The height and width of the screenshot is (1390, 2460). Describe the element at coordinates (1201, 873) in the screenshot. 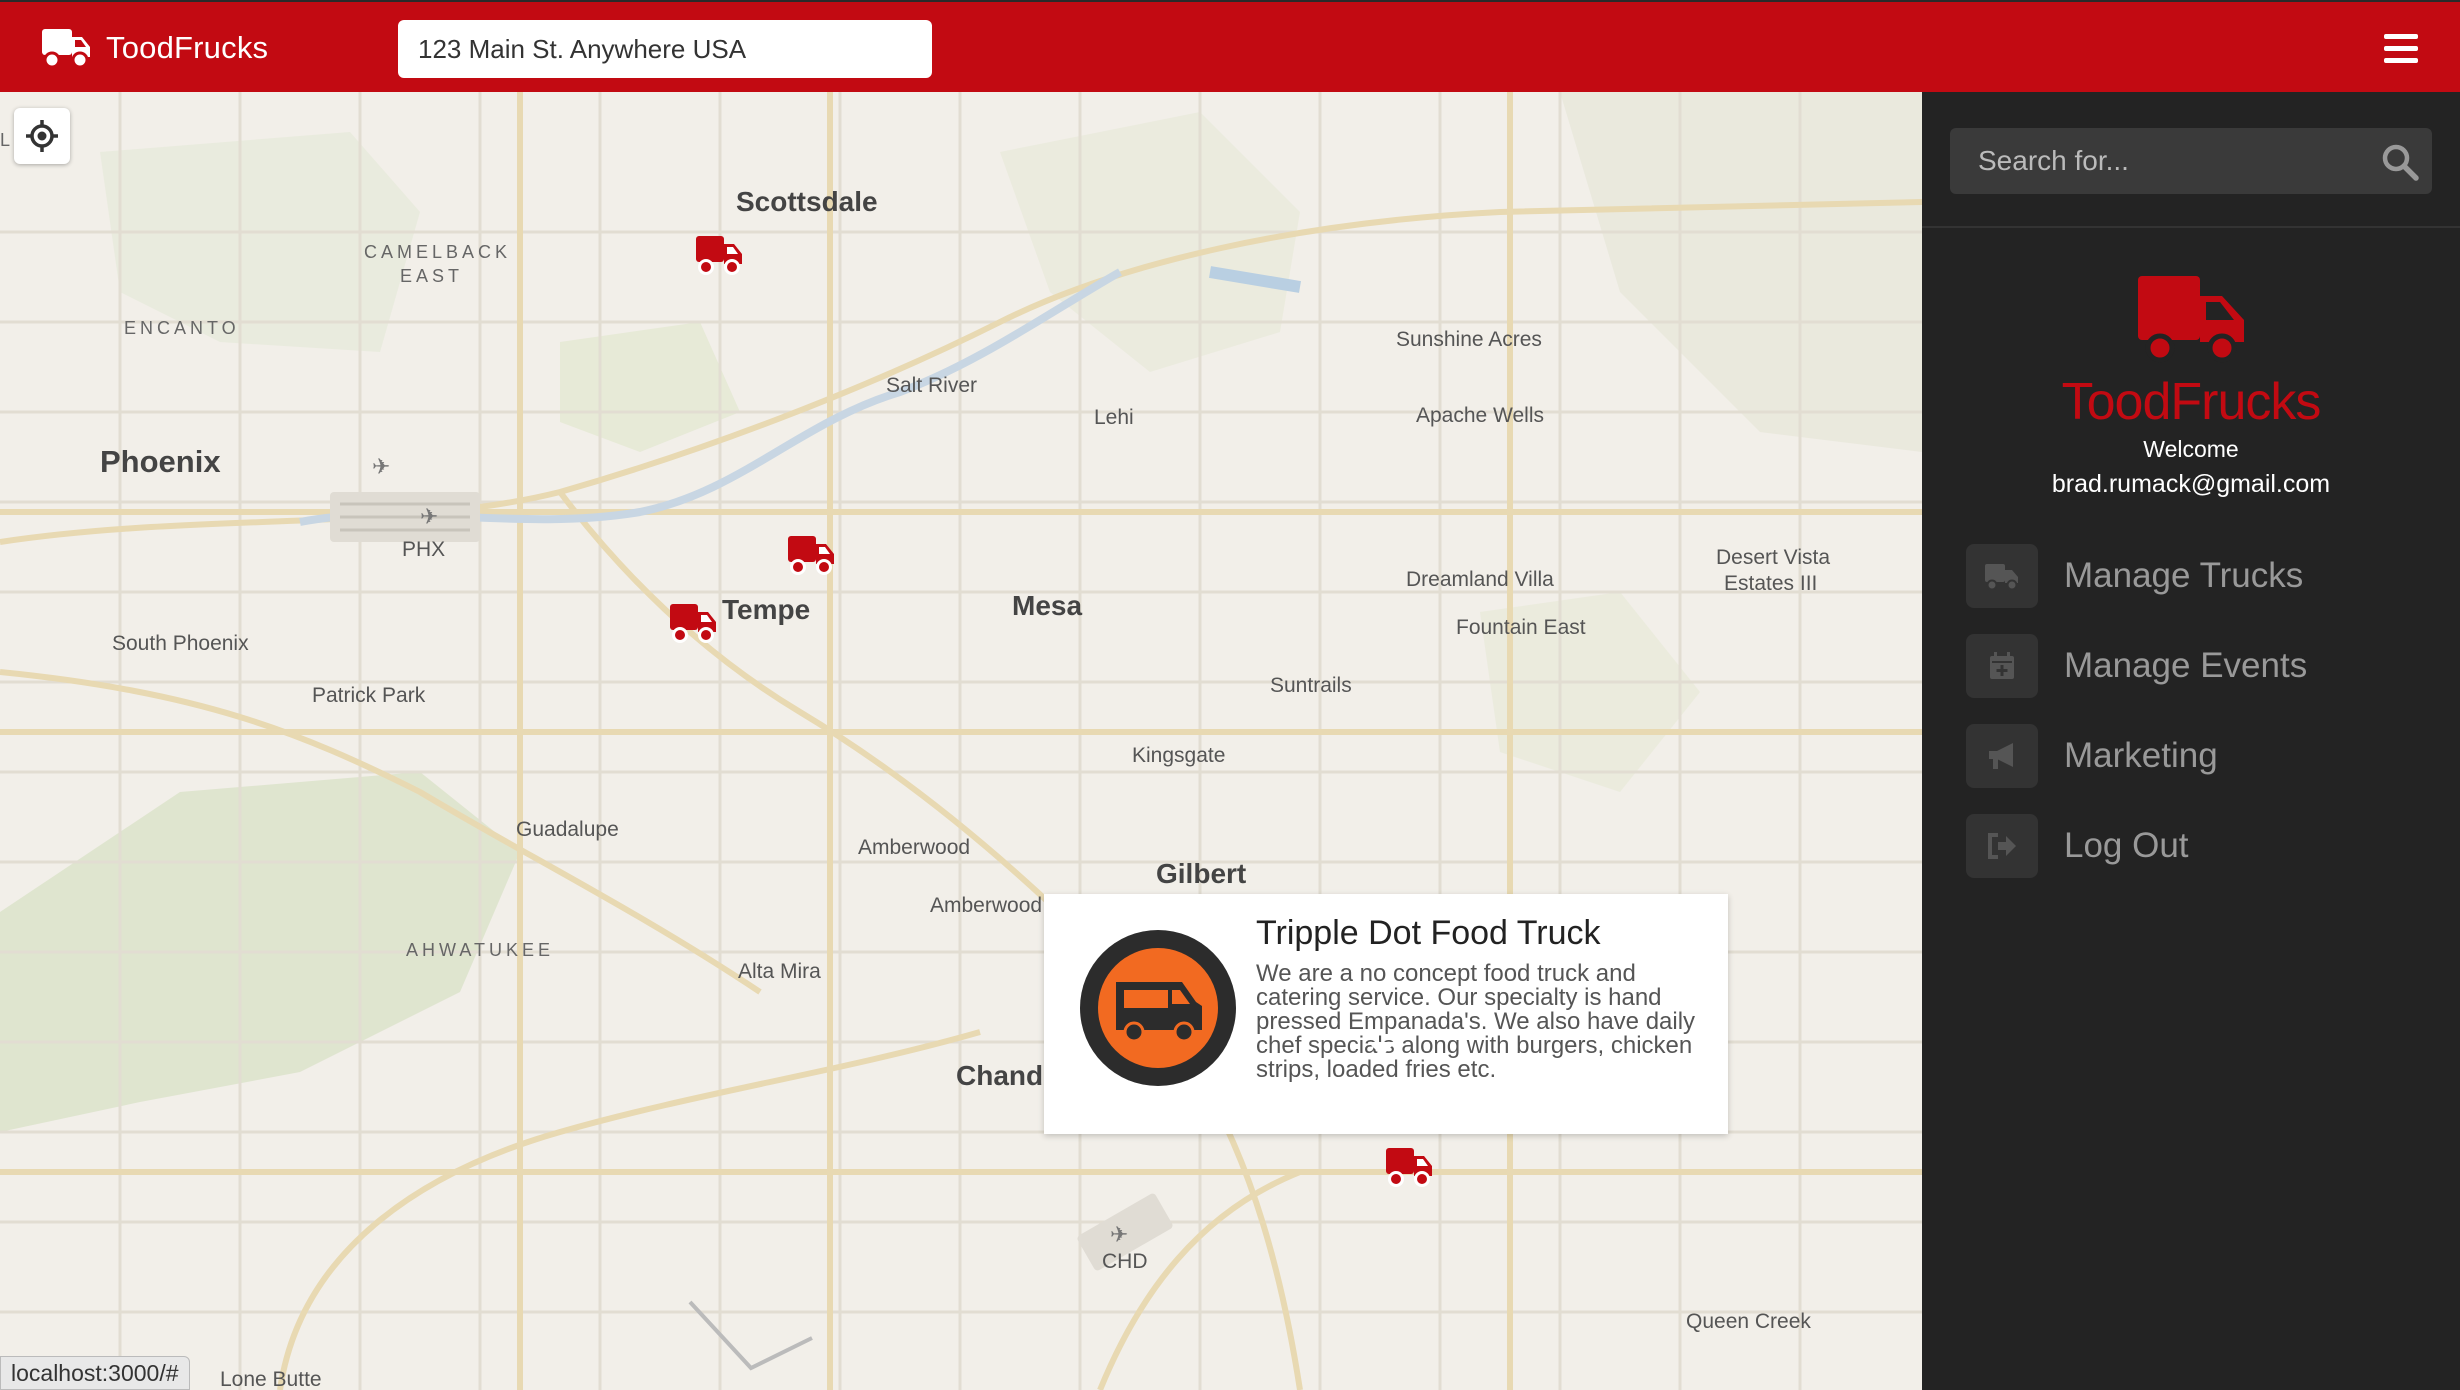

I see `map-label-gilbert: Gilbert` at that location.